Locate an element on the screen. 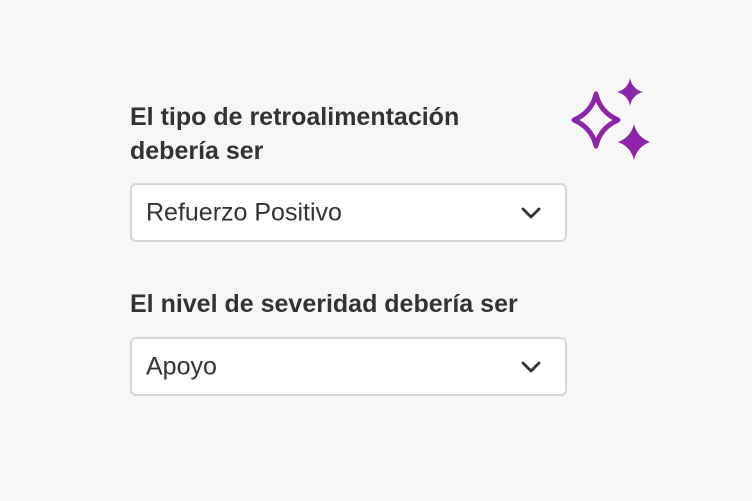 The height and width of the screenshot is (501, 752). severity-level-label: El nivel de severidad debería ser is located at coordinates (324, 304).